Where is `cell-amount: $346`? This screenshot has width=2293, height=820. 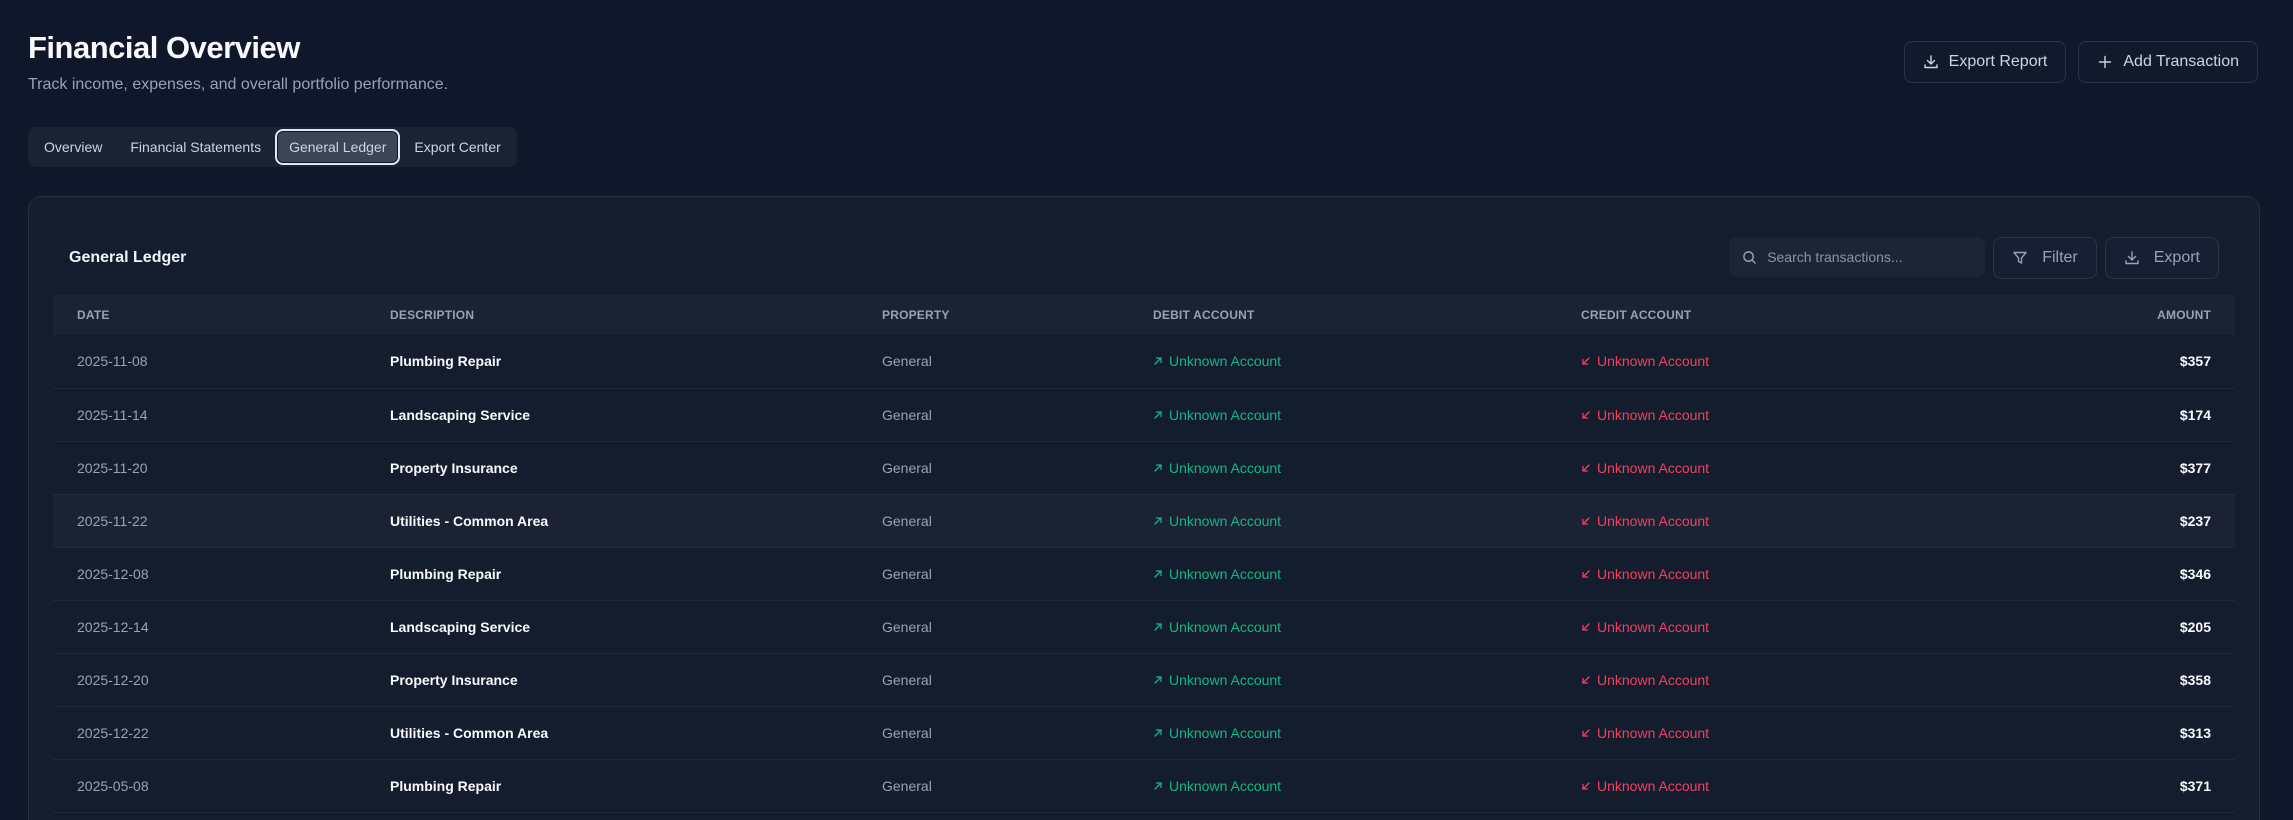 cell-amount: $346 is located at coordinates (2195, 573).